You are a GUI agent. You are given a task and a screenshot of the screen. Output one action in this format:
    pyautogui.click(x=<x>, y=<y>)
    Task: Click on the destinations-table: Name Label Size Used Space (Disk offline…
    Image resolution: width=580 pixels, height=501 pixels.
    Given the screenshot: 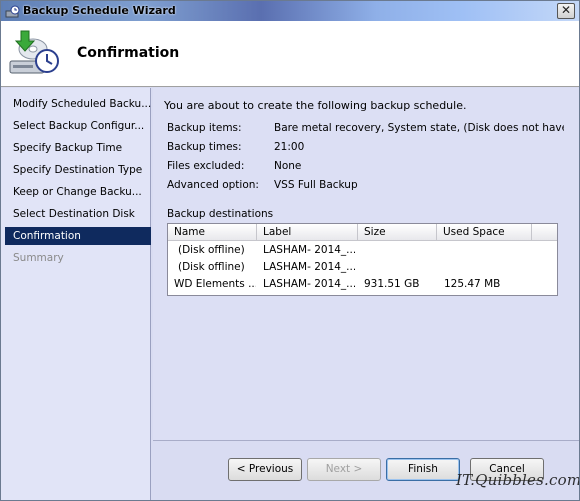 What is the action you would take?
    pyautogui.click(x=362, y=259)
    